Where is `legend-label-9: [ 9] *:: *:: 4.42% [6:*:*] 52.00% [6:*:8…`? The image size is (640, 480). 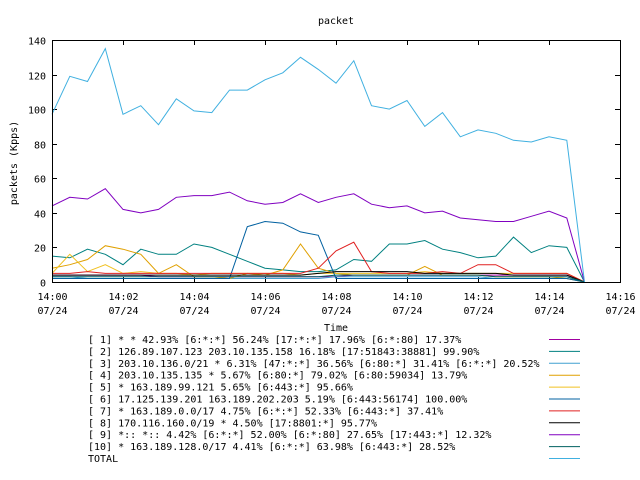 legend-label-9: [ 9] *:: *:: 4.42% [6:*:*] 52.00% [6:*:8… is located at coordinates (289, 435).